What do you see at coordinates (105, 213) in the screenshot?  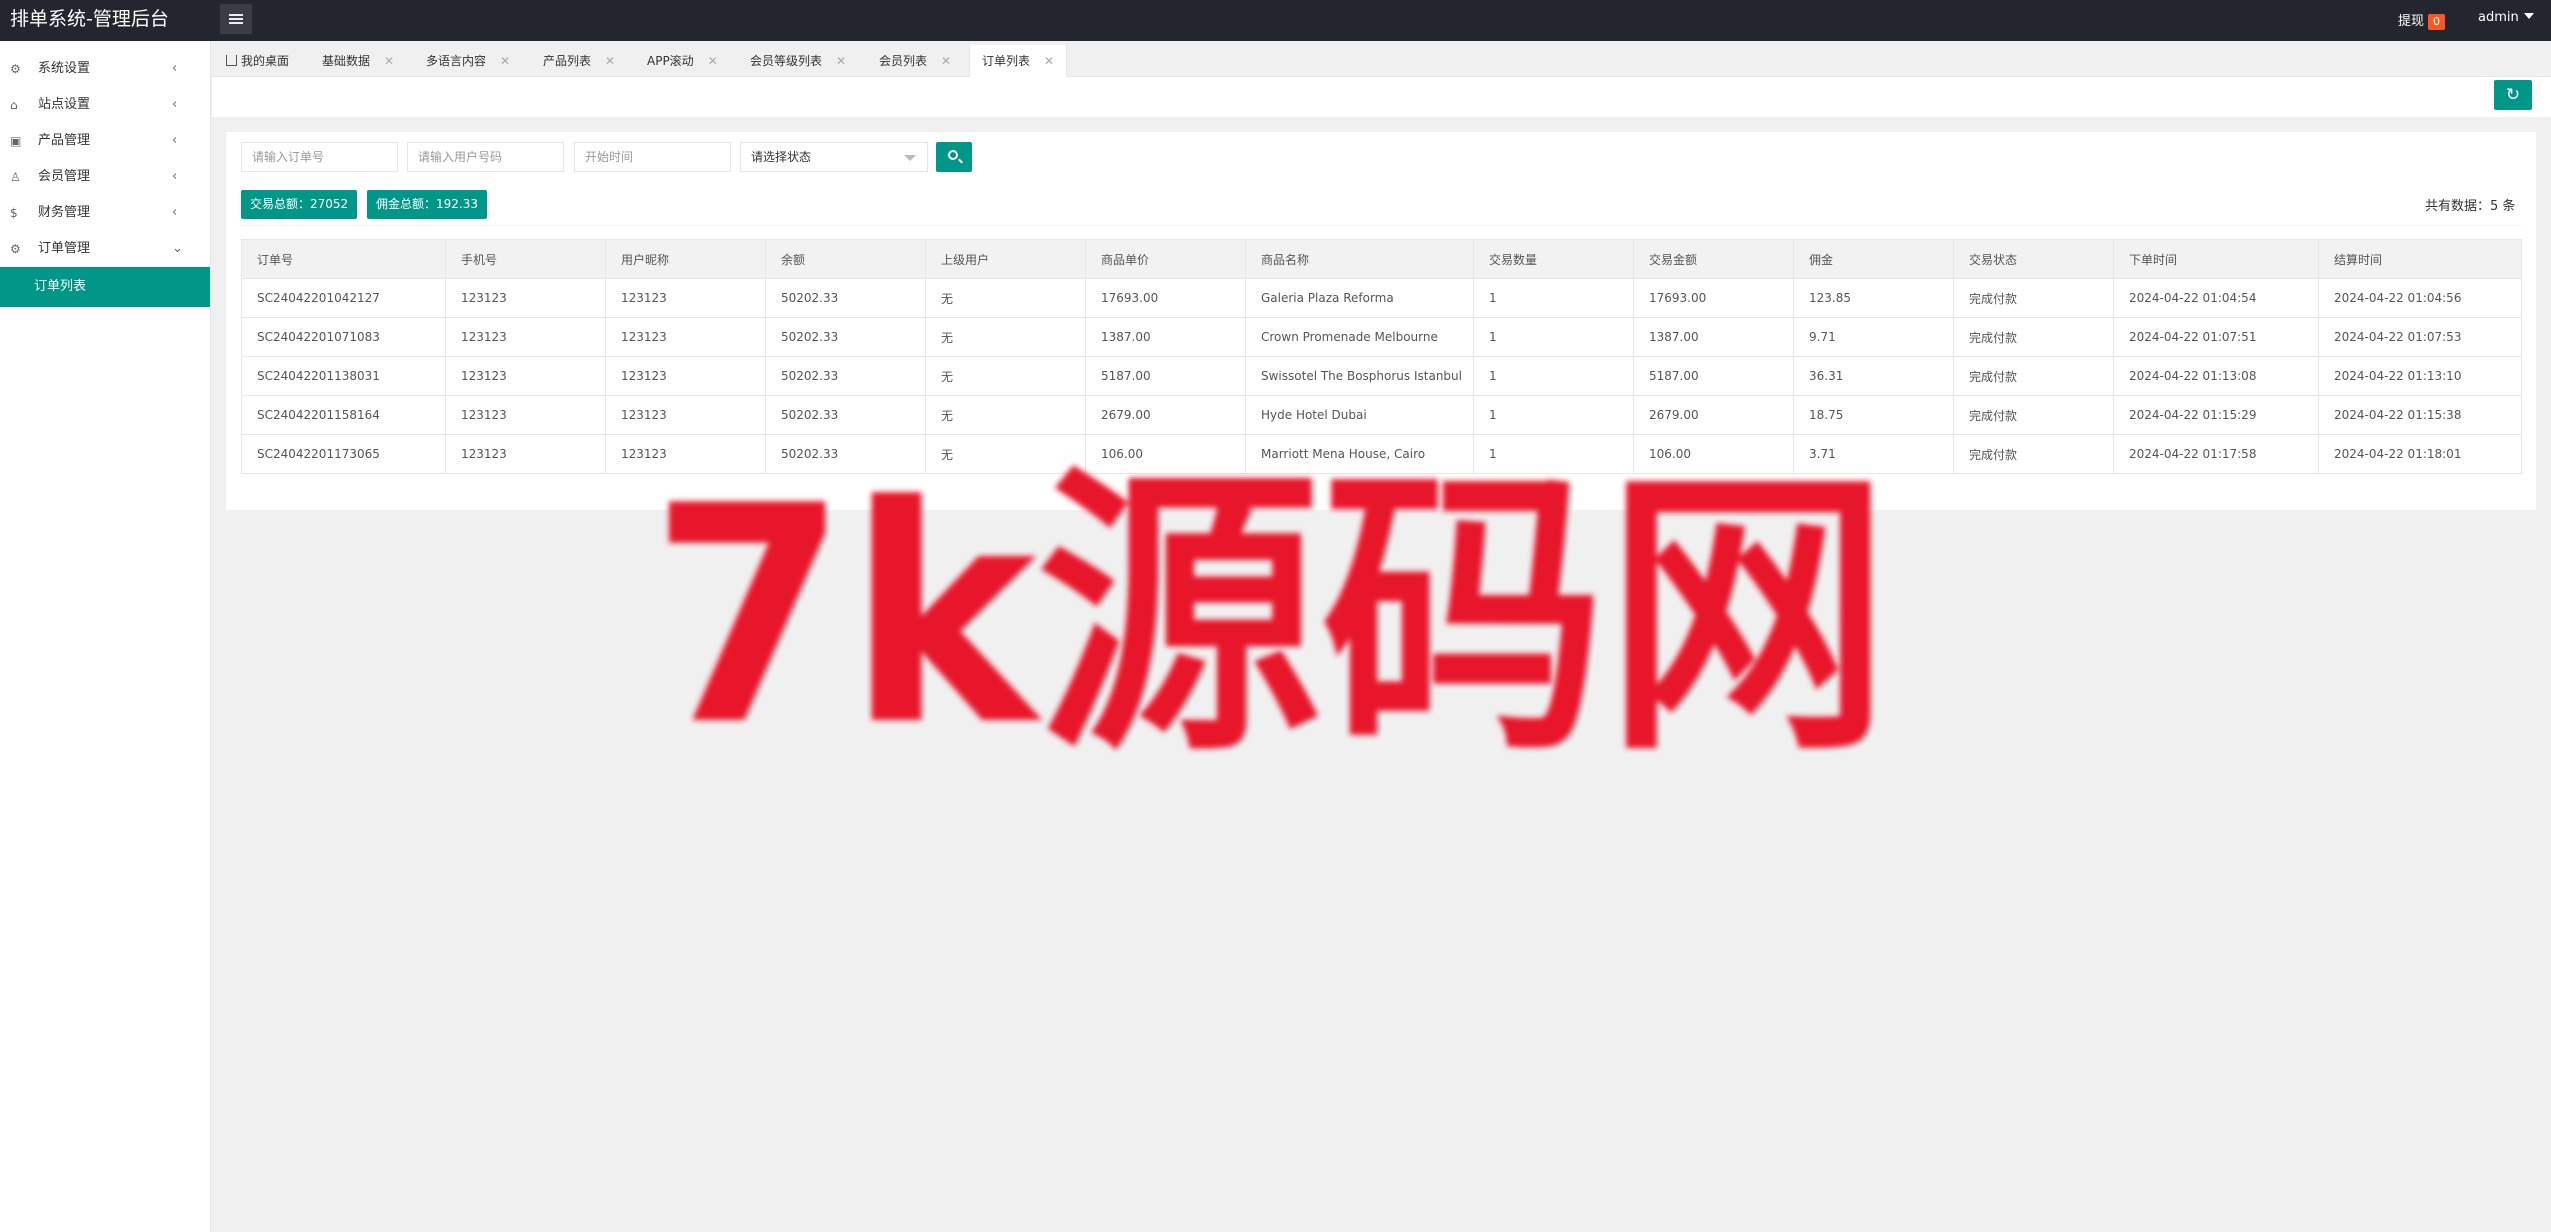 I see `sidebar-item-finance-management: $ 财务管理 ‹` at bounding box center [105, 213].